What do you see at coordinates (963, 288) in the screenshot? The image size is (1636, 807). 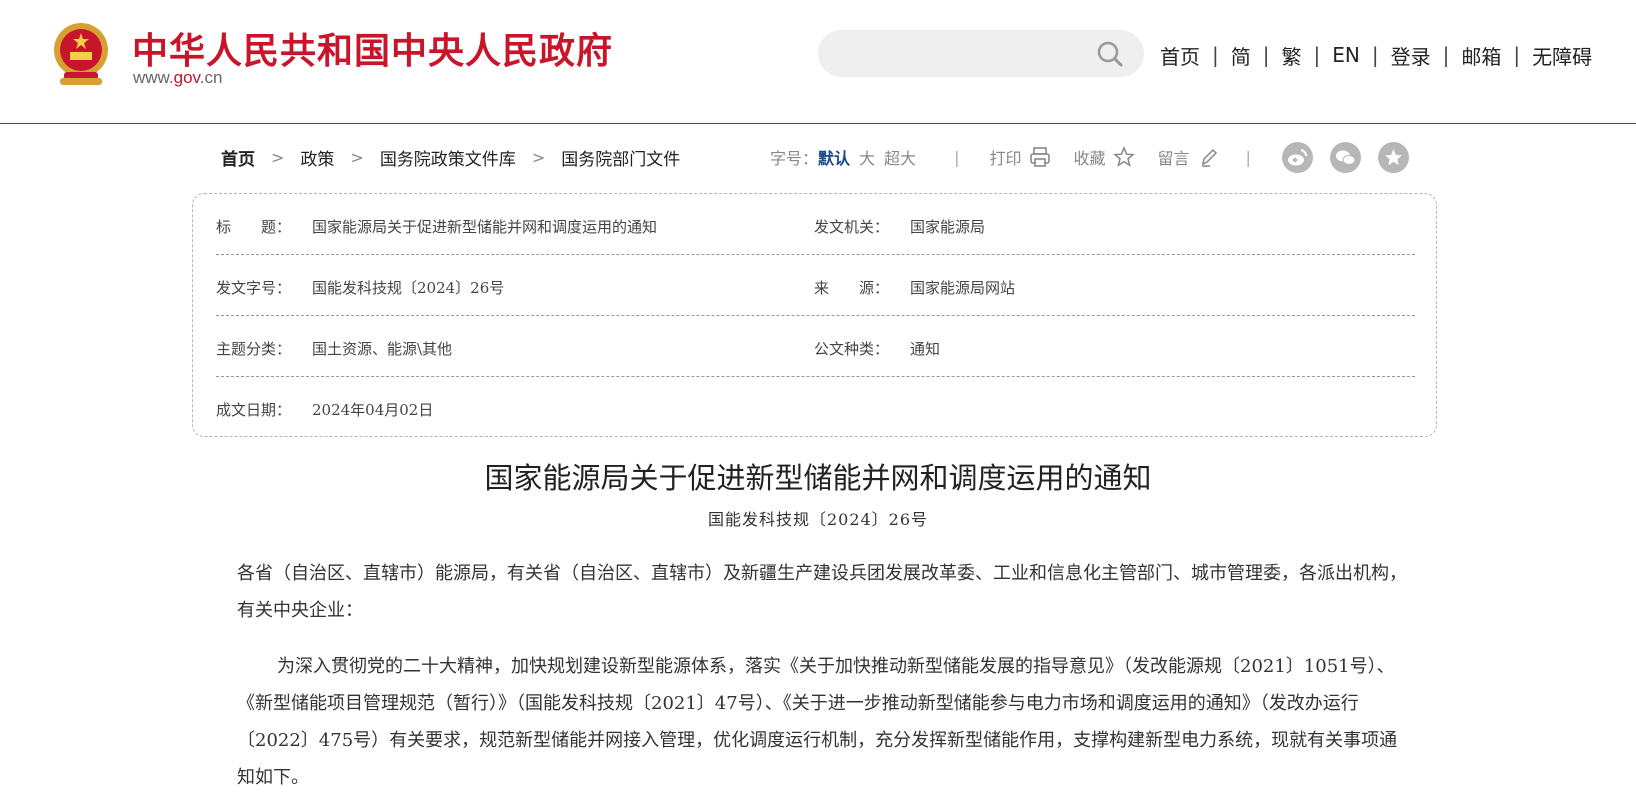 I see `source-value: 国家能源局网站` at bounding box center [963, 288].